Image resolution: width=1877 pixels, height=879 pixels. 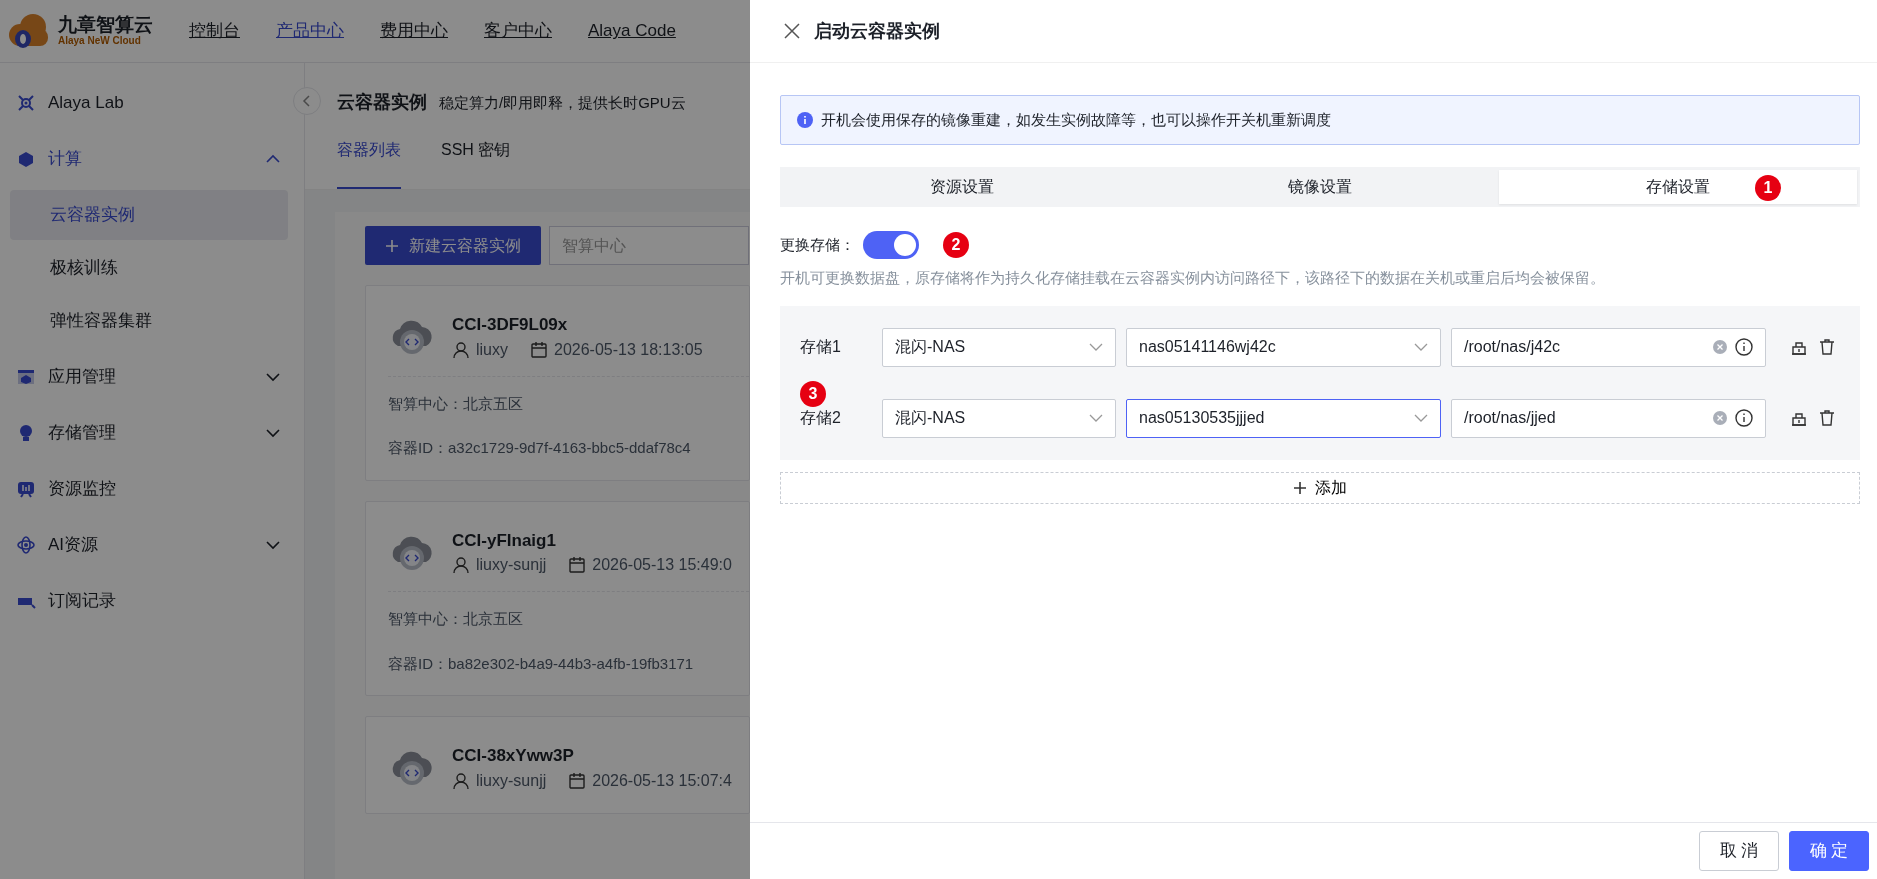 I want to click on sidebar-item: 计算, so click(x=152, y=159).